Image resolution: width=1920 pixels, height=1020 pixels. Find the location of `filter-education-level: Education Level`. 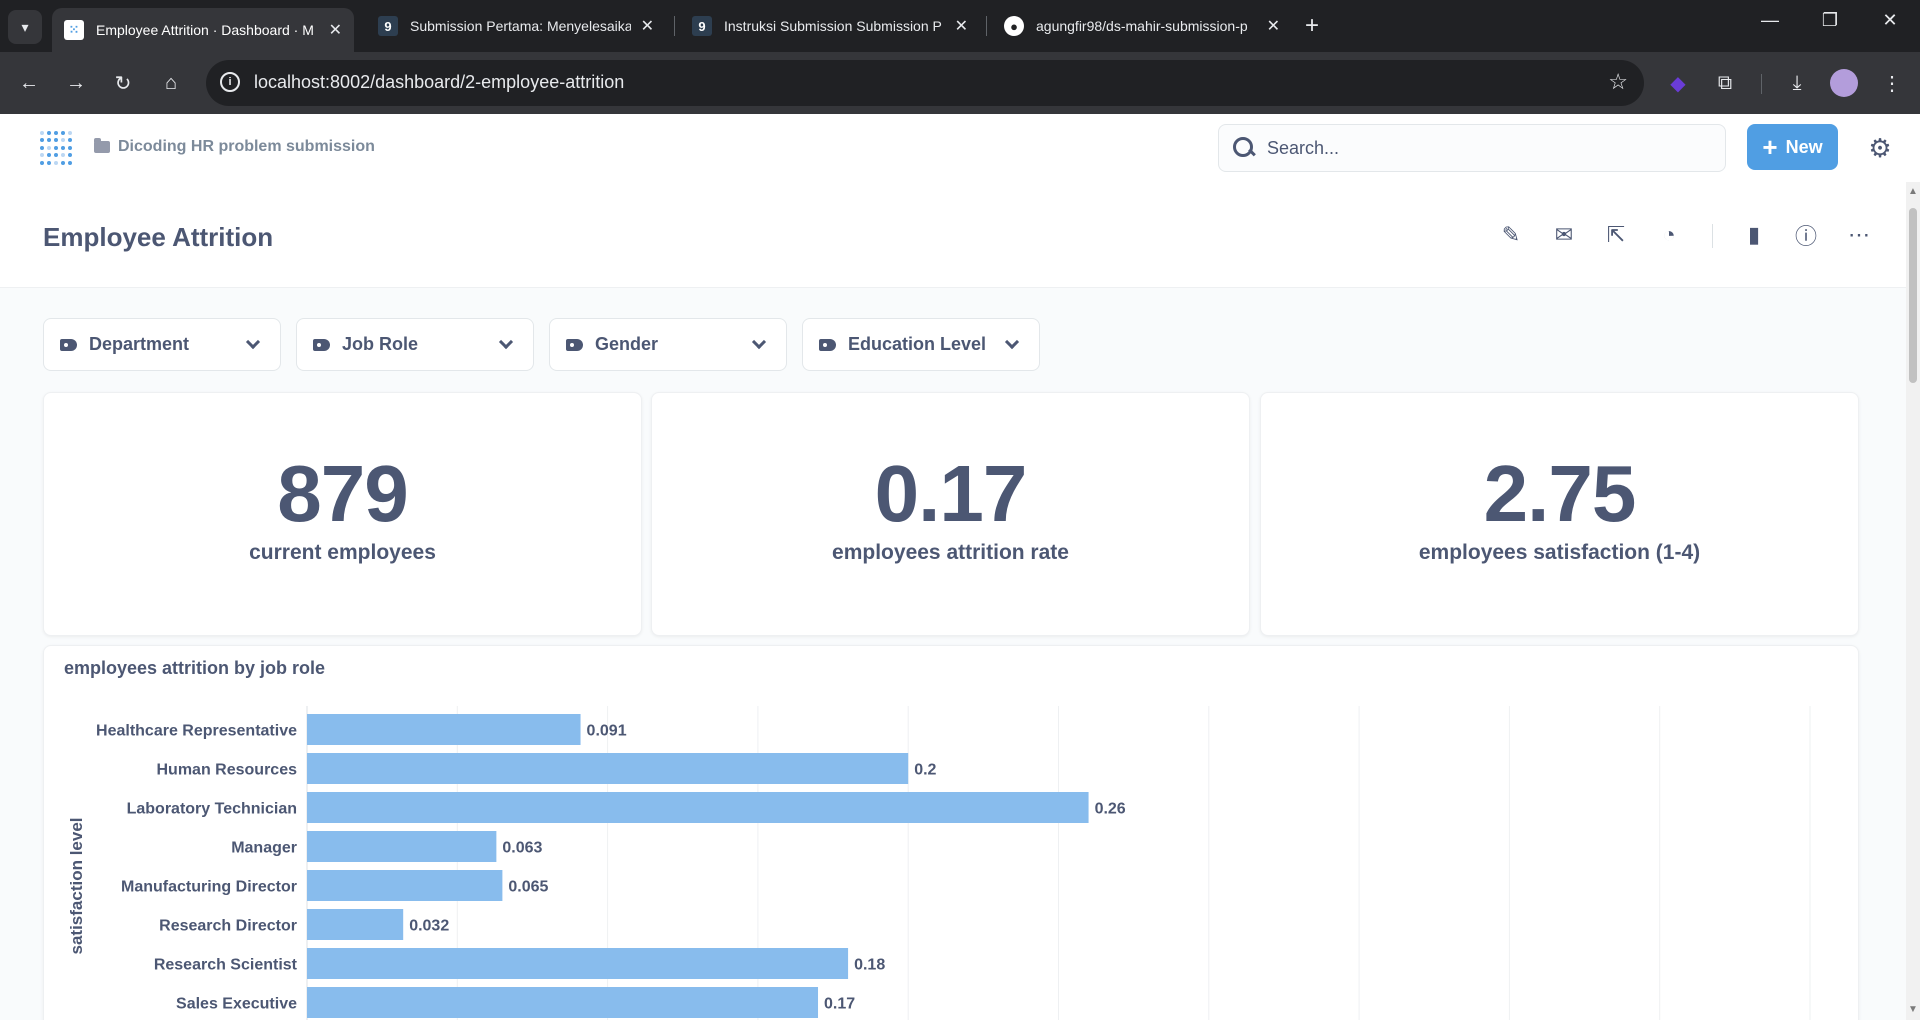

filter-education-level: Education Level is located at coordinates (921, 344).